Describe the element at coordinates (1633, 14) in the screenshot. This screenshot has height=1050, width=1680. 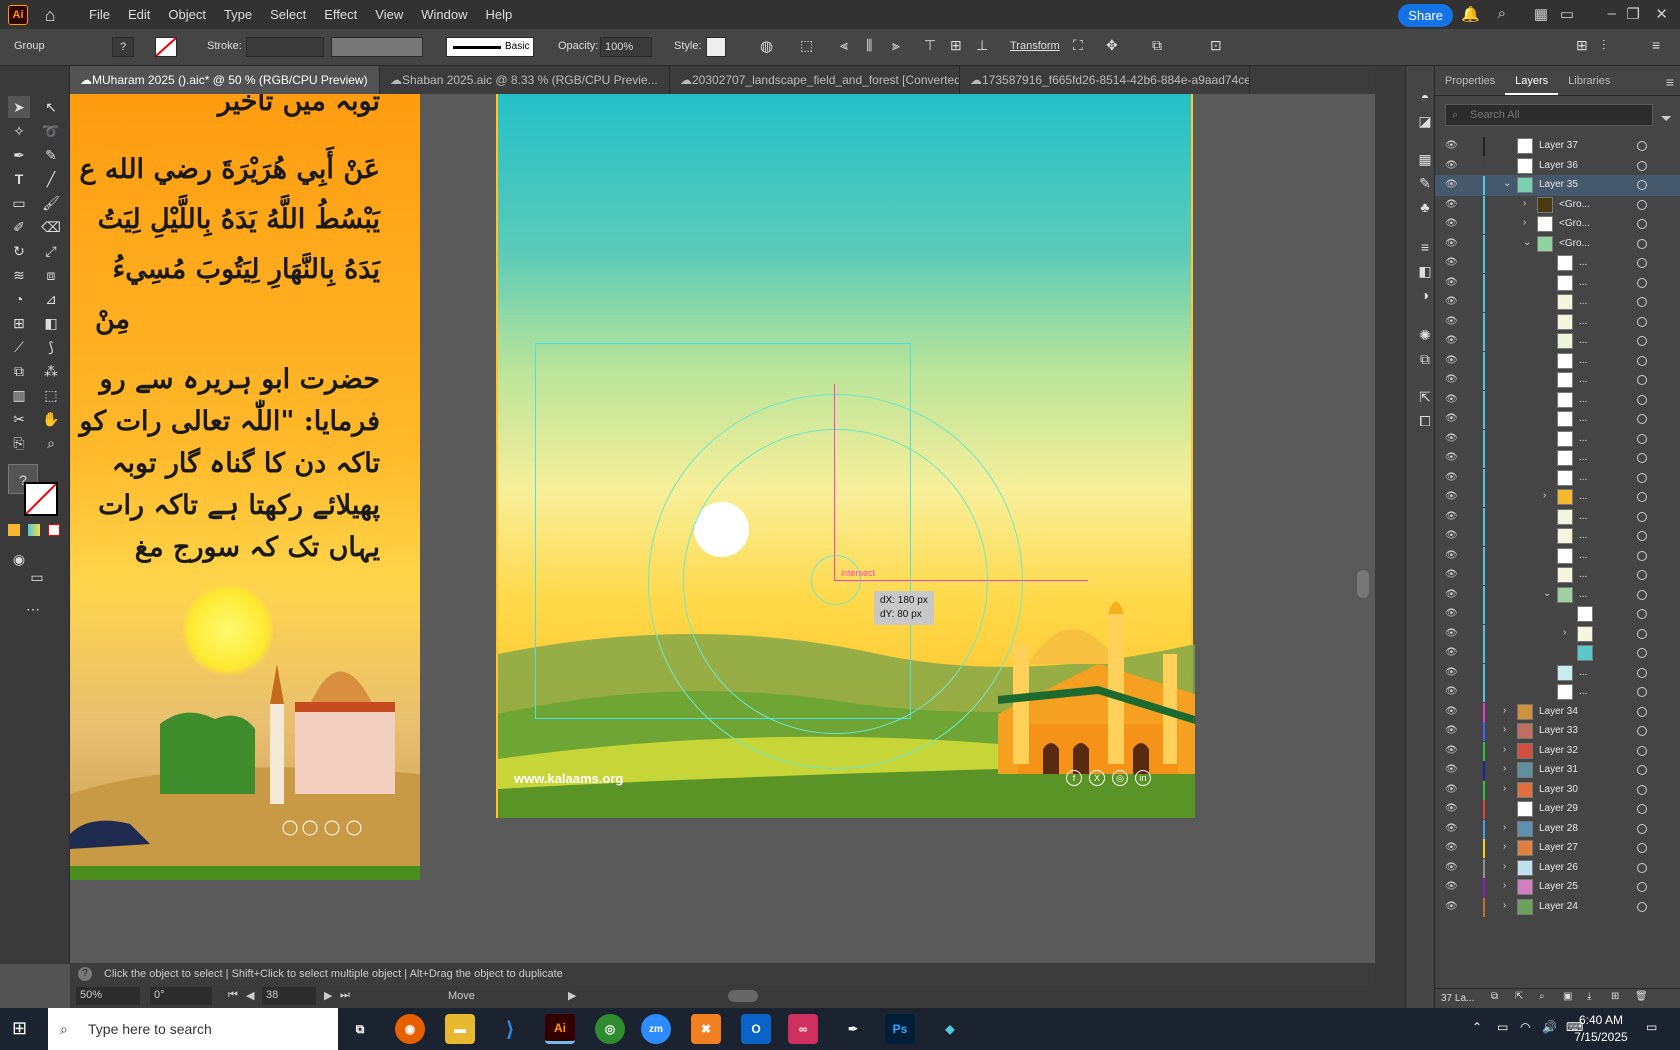
I see `restore-icon: ❐` at that location.